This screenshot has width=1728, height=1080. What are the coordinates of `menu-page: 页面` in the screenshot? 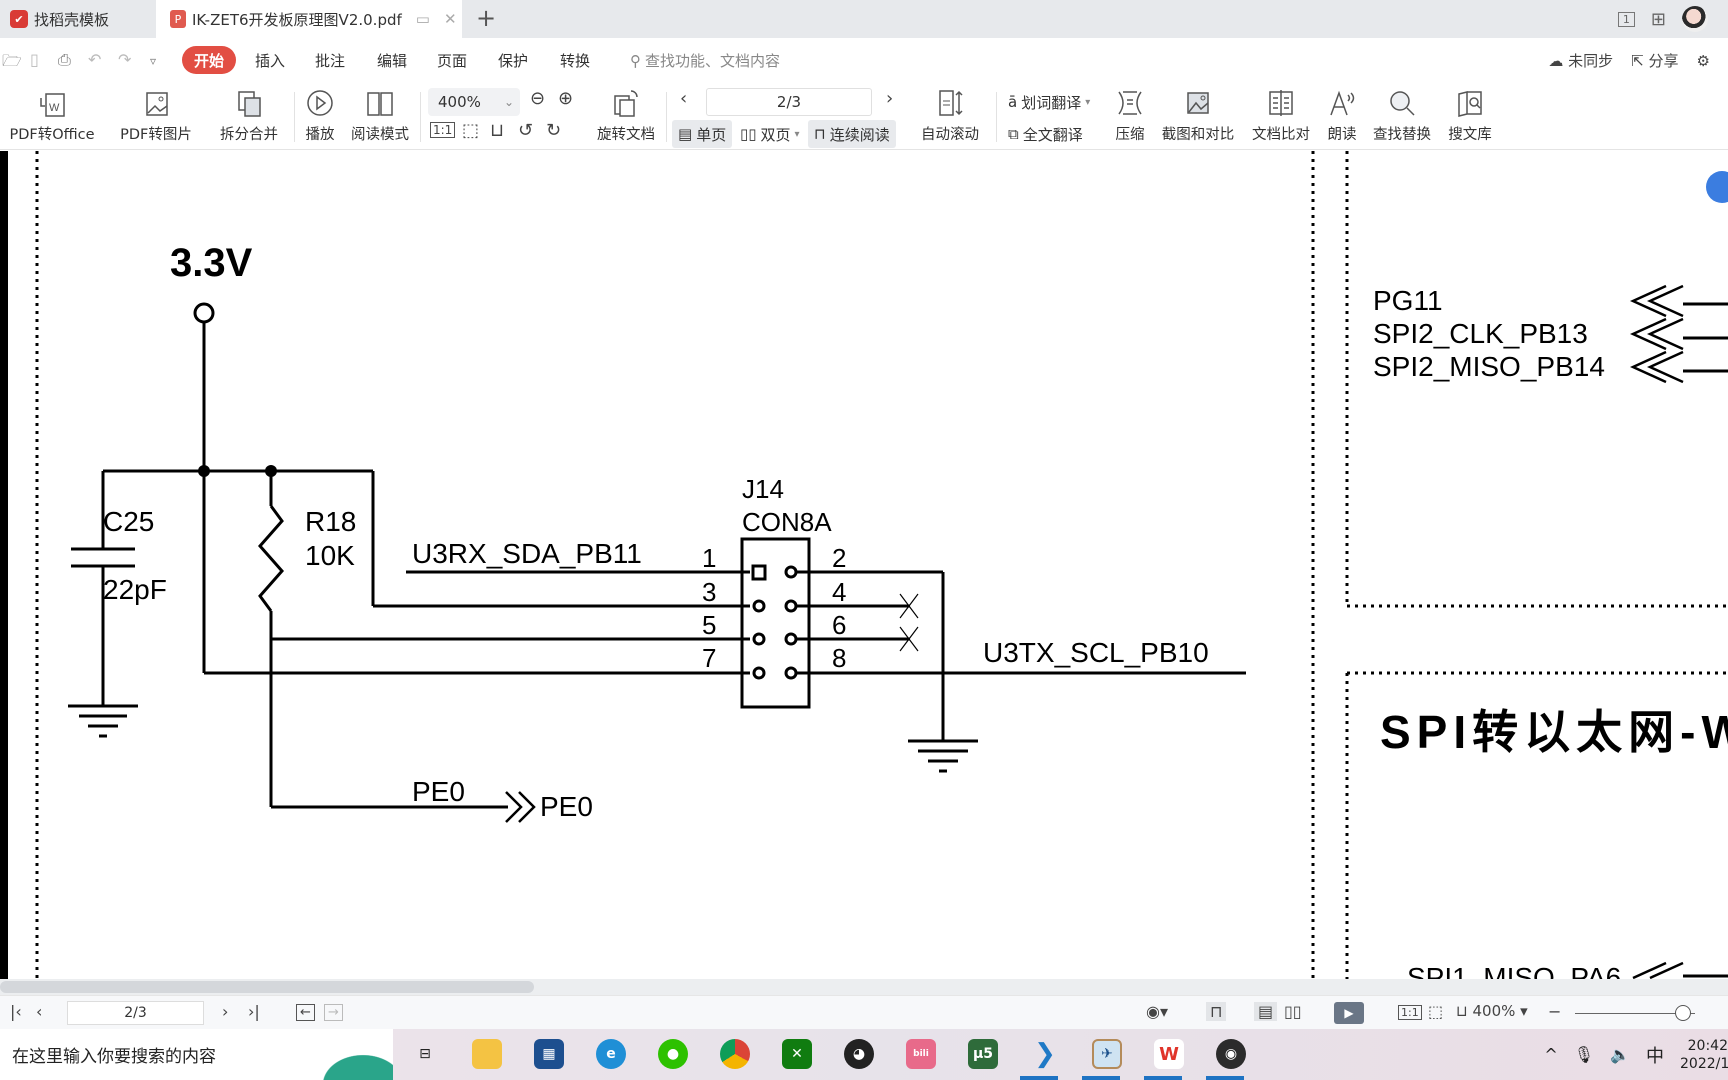 It's located at (452, 60).